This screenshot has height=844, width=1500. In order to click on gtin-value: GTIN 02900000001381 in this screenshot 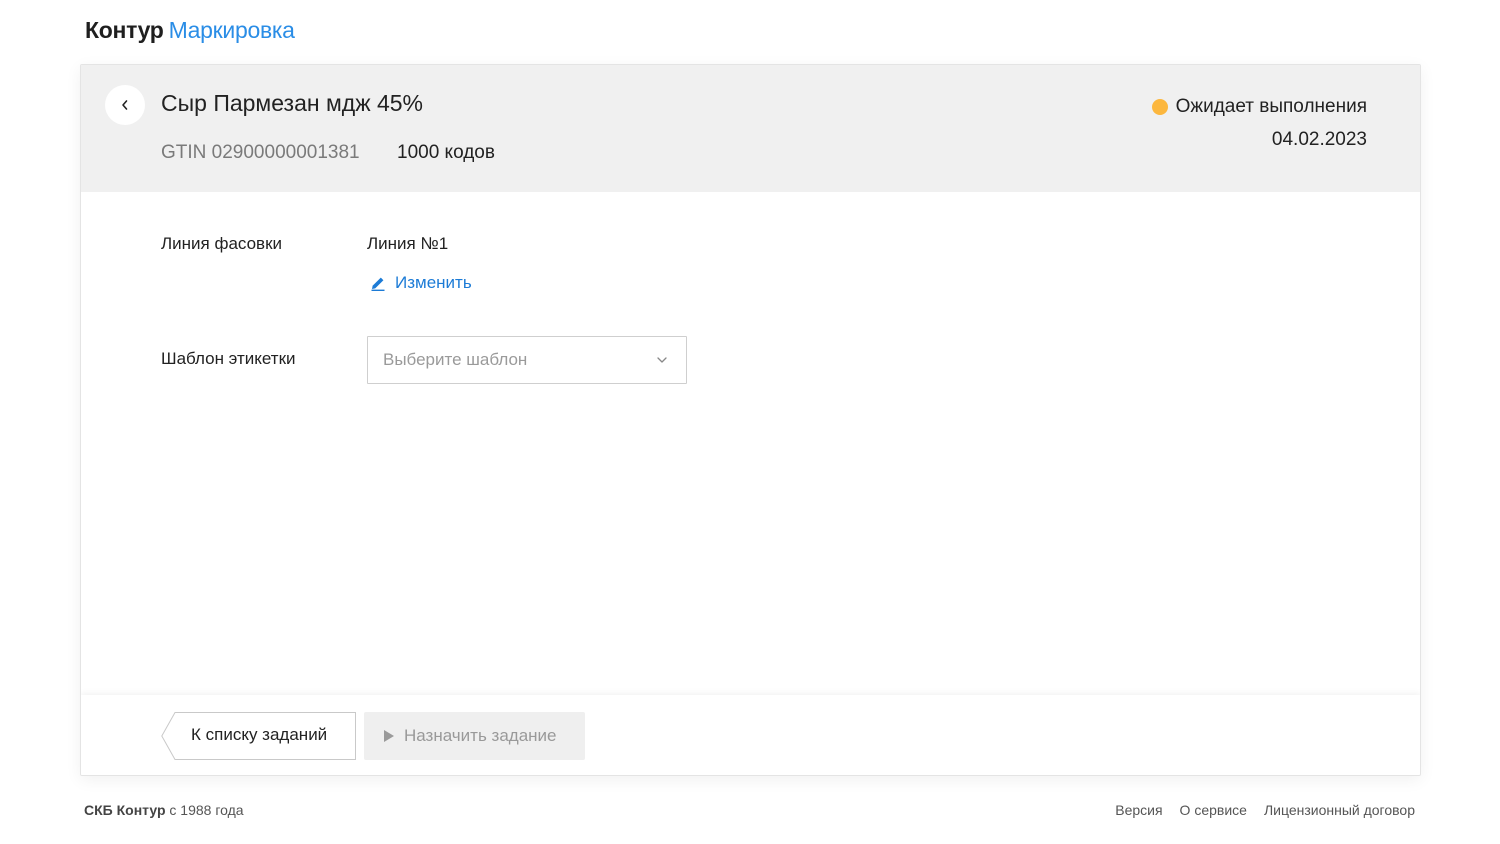, I will do `click(260, 152)`.